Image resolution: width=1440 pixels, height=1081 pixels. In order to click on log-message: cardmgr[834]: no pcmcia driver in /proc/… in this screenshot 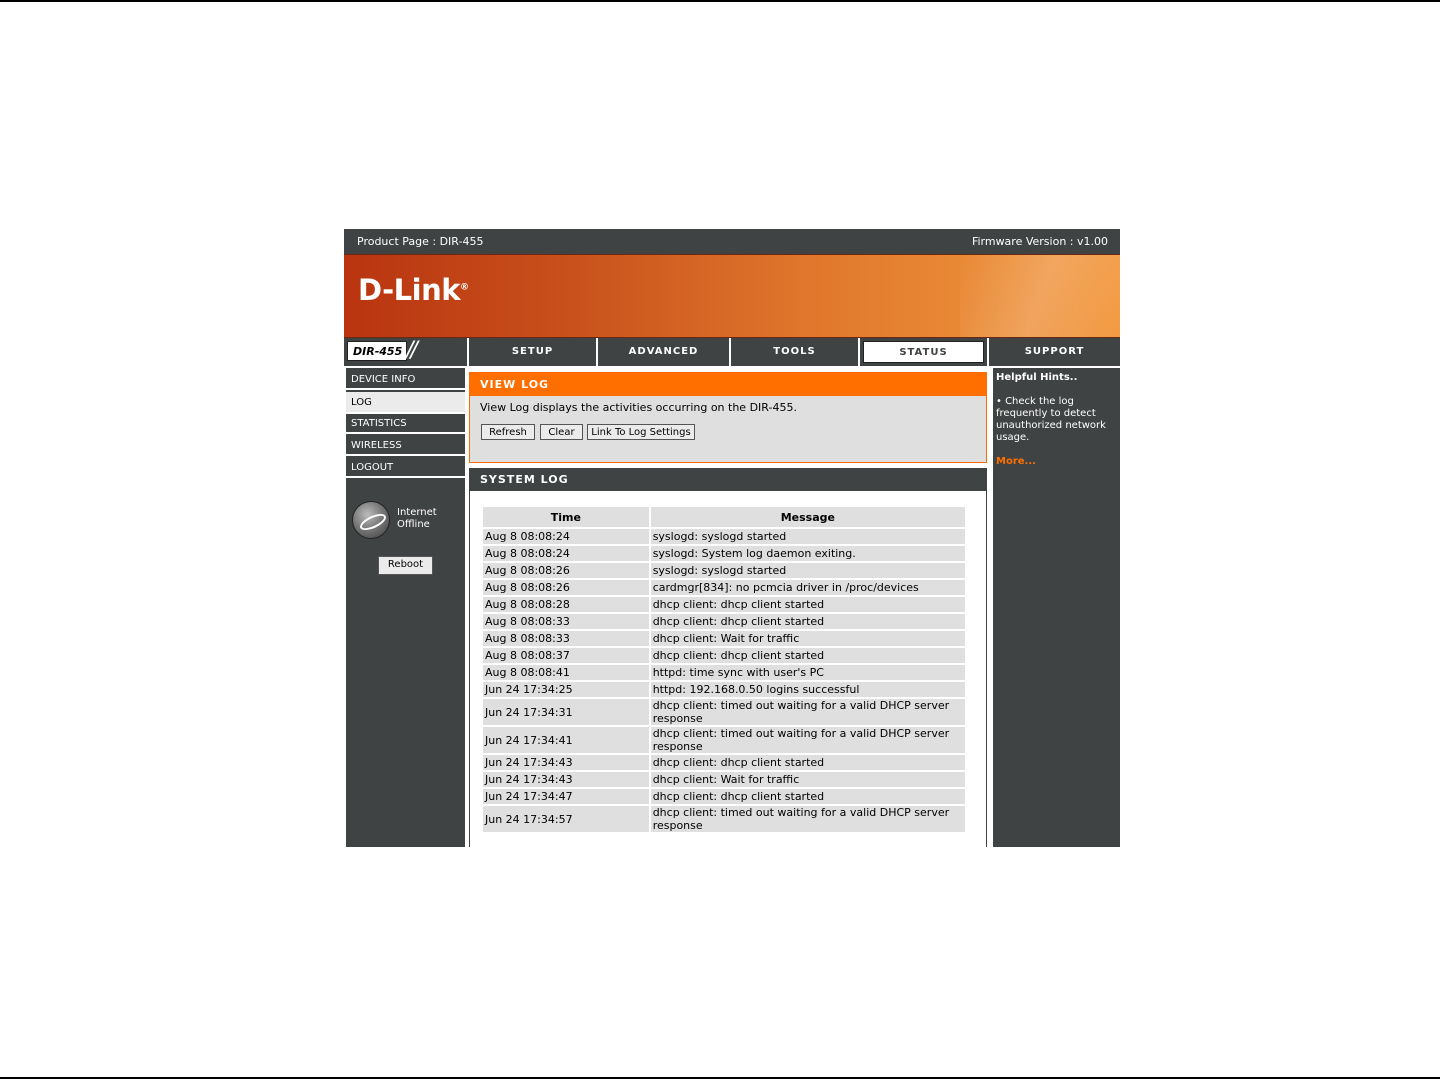, I will do `click(807, 587)`.